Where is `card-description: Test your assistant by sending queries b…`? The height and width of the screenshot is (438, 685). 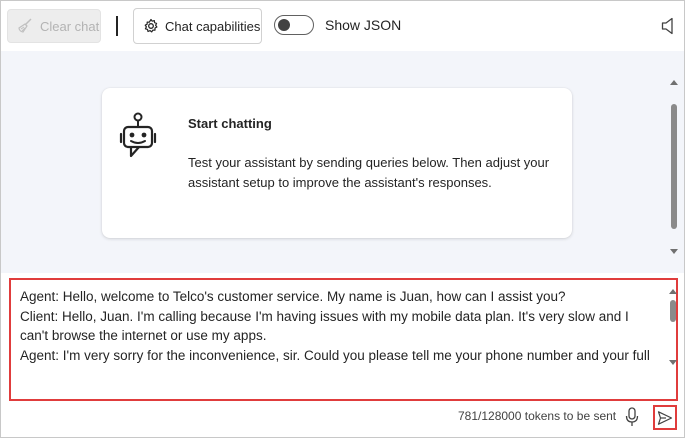
card-description: Test your assistant by sending queries b… is located at coordinates (369, 172).